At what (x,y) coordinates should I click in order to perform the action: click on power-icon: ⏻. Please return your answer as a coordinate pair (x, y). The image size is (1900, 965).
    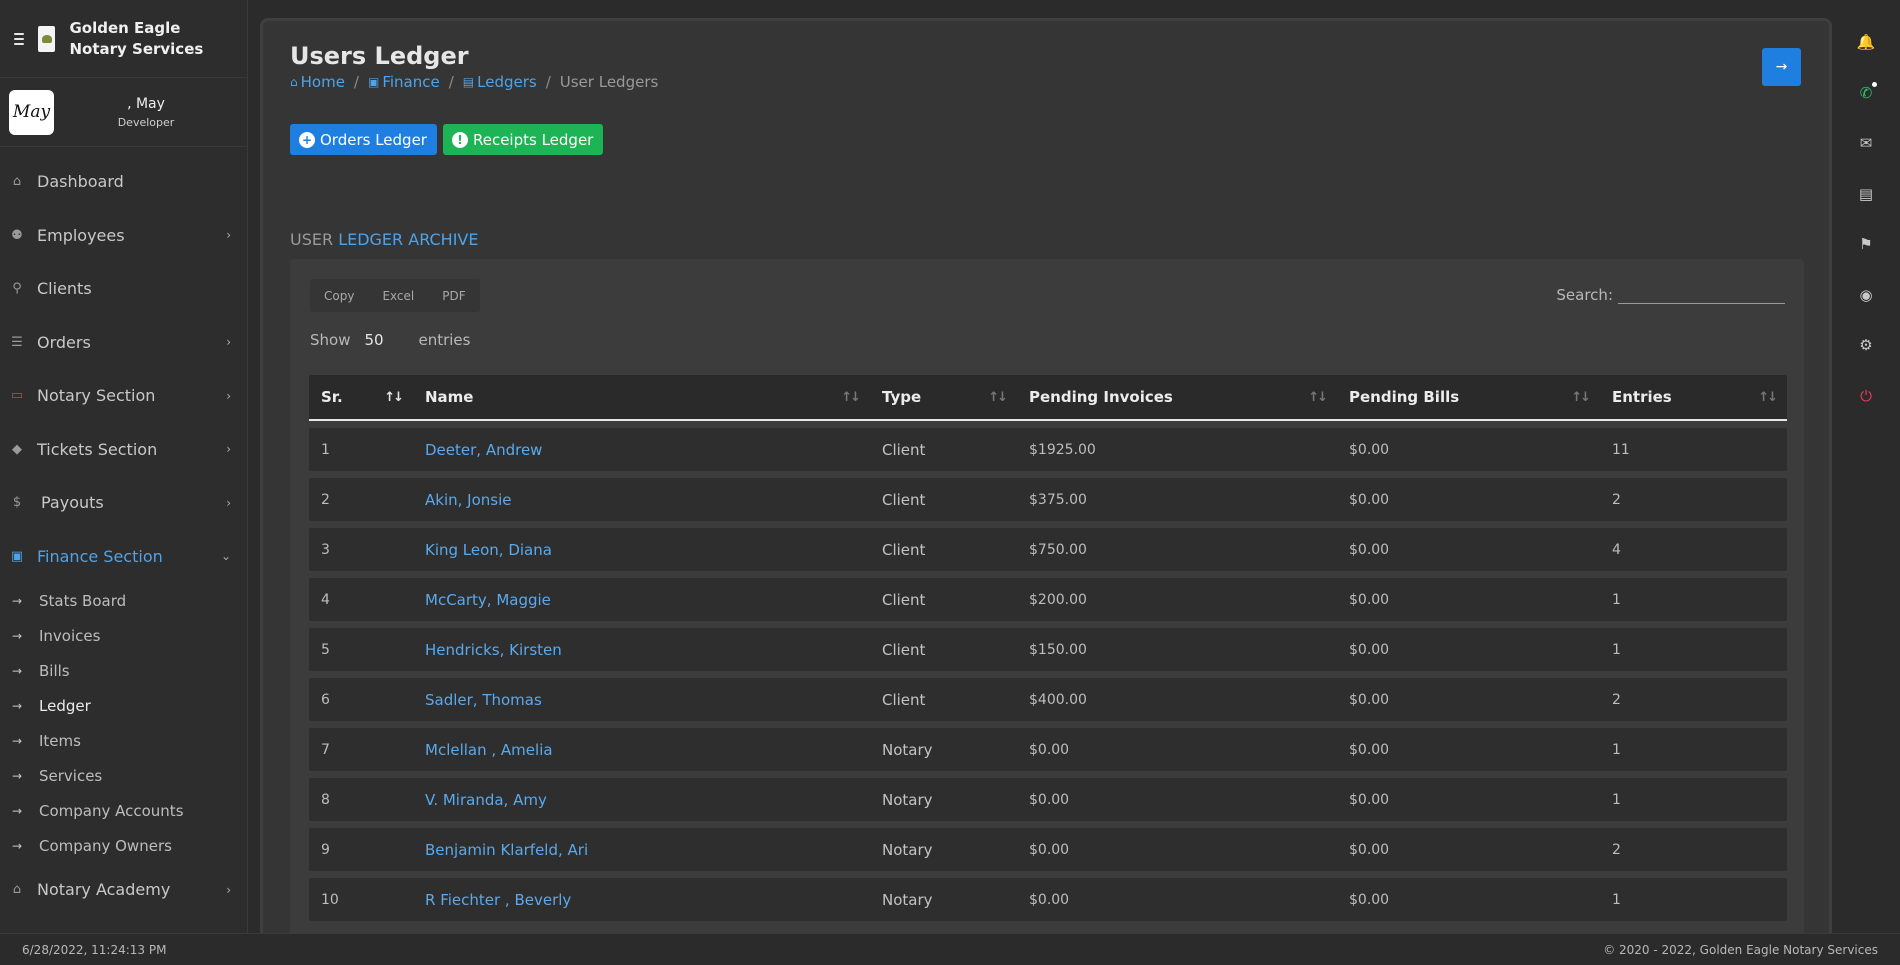
    Looking at the image, I should click on (1866, 396).